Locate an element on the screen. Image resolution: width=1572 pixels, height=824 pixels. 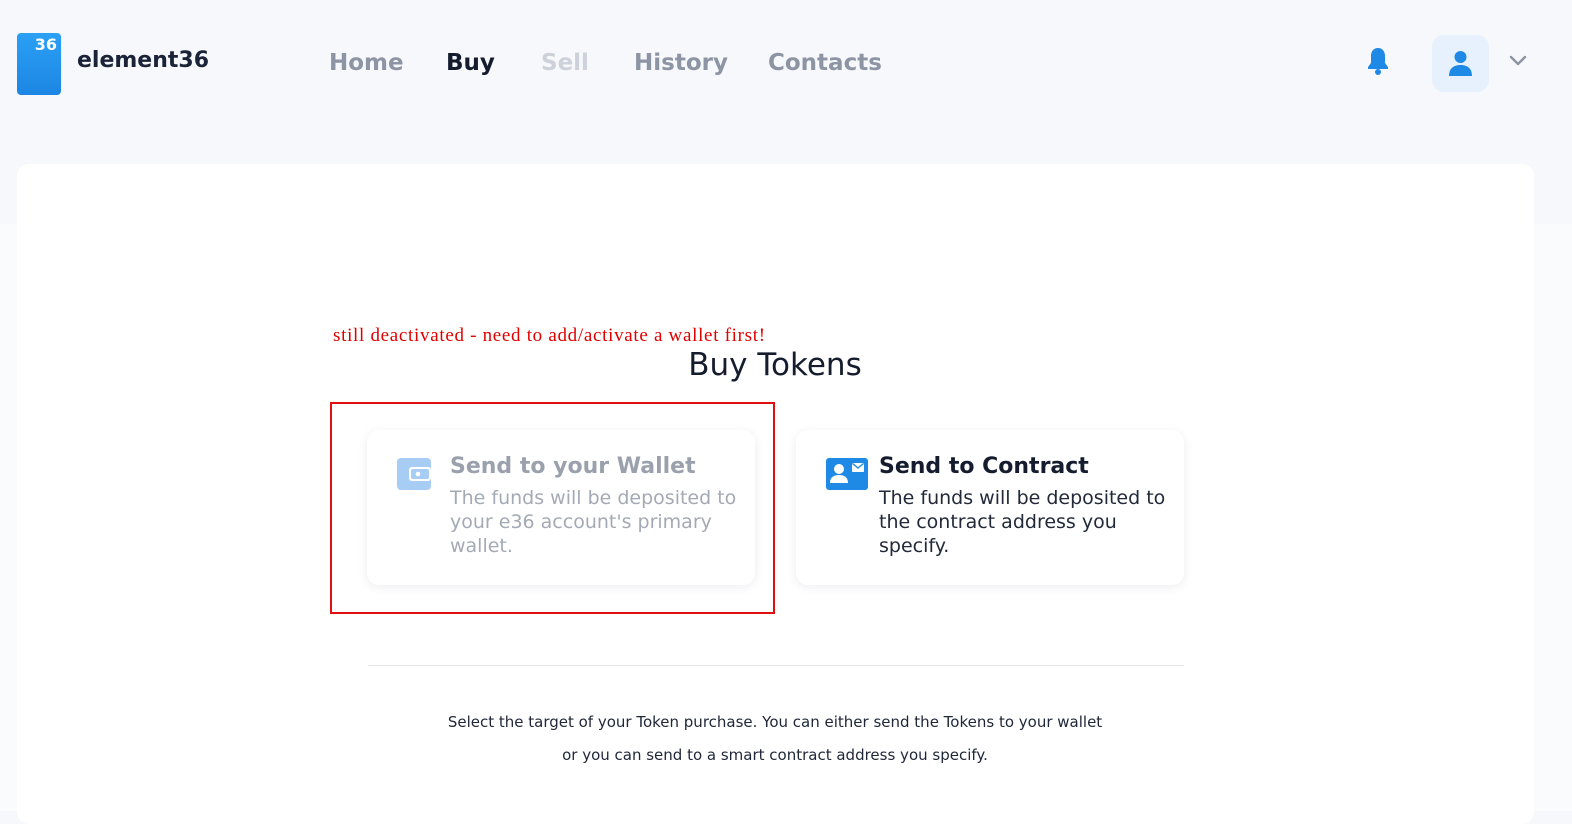
bell-icon is located at coordinates (1378, 61).